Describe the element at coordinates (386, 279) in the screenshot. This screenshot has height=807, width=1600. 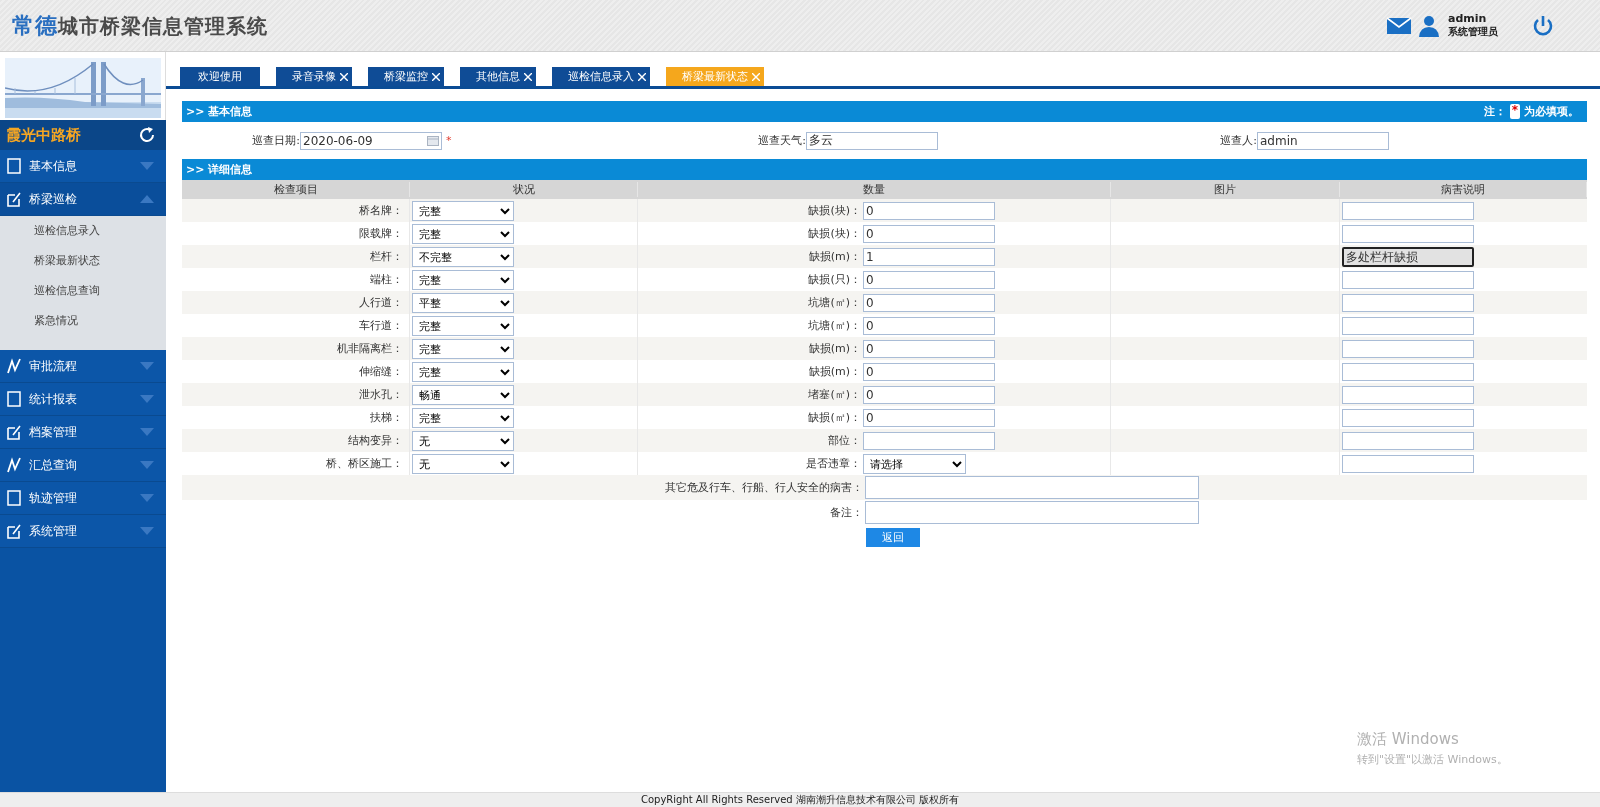
I see `item-label: 端柱：` at that location.